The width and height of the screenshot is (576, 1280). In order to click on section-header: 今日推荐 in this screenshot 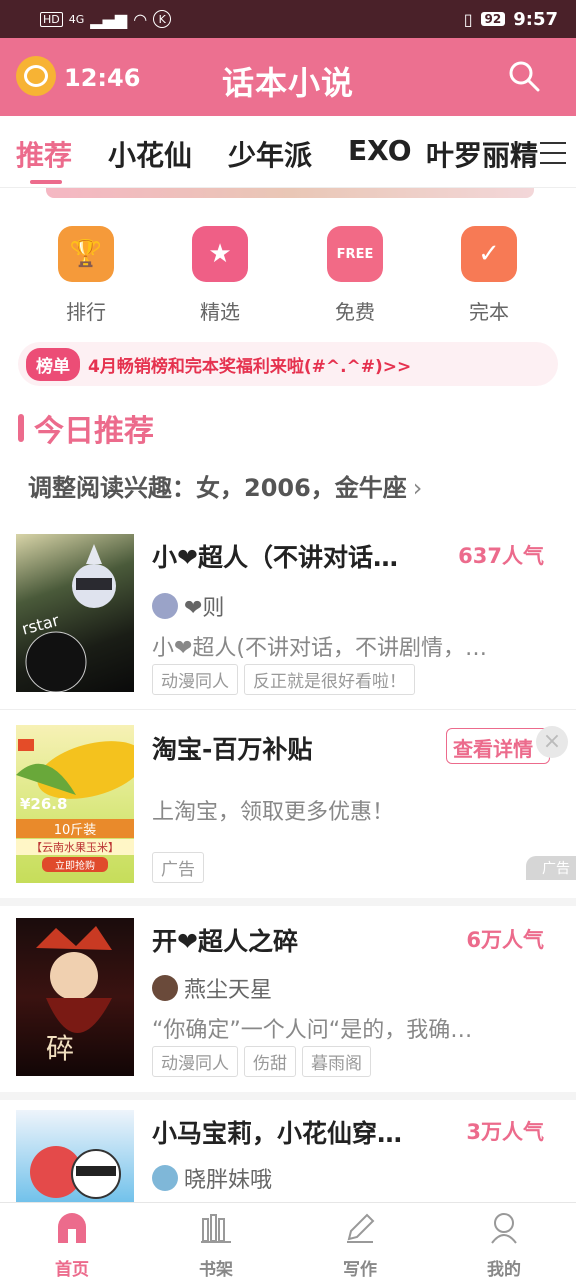, I will do `click(86, 428)`.